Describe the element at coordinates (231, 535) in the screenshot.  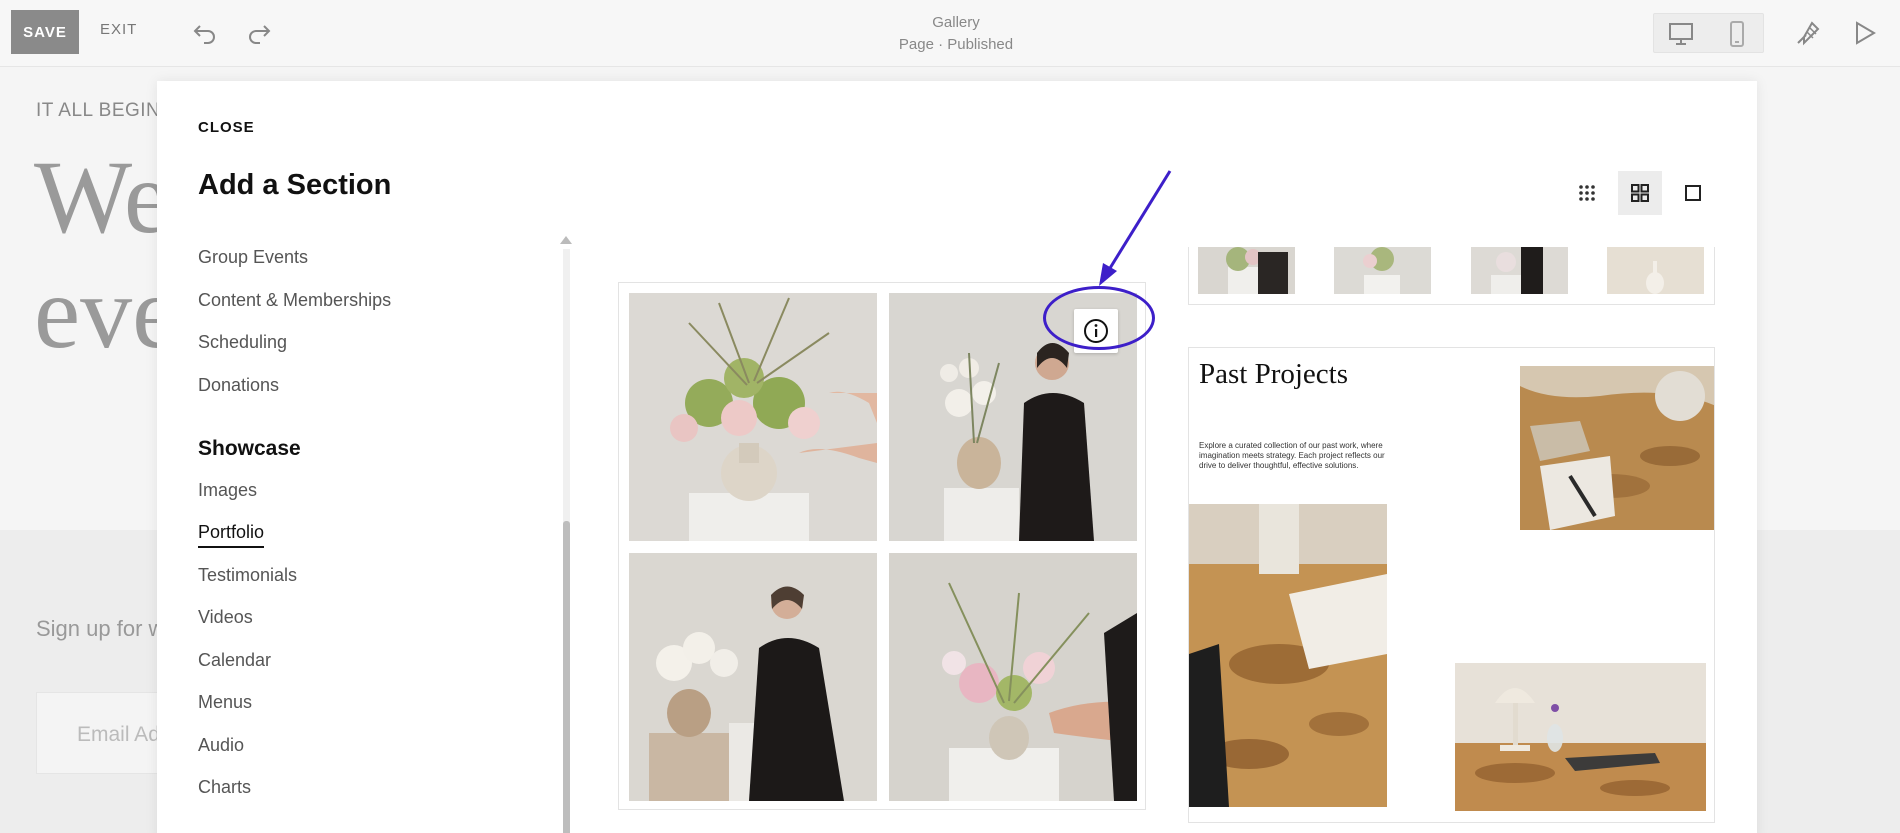
I see `category-portfolio: Portfolio` at that location.